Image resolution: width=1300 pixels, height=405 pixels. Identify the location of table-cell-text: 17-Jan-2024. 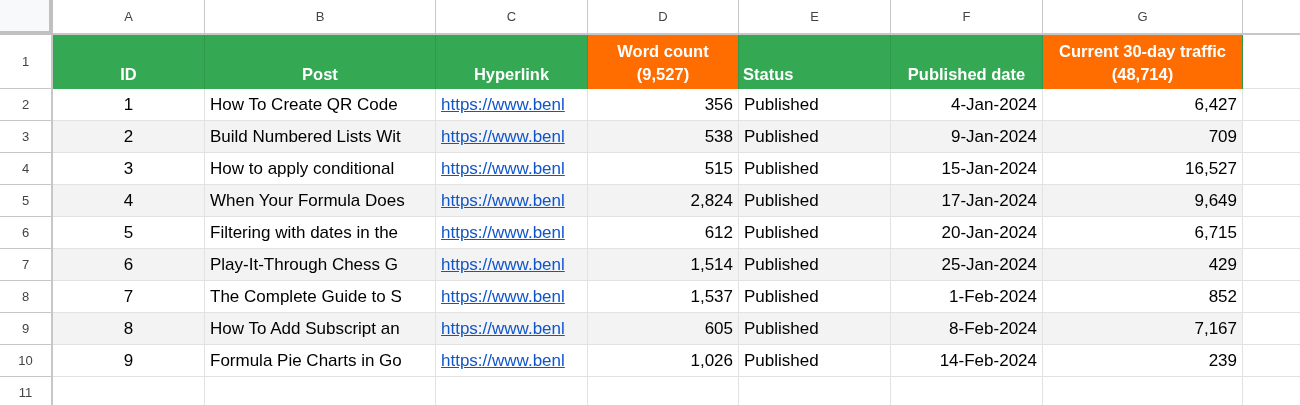
(989, 201).